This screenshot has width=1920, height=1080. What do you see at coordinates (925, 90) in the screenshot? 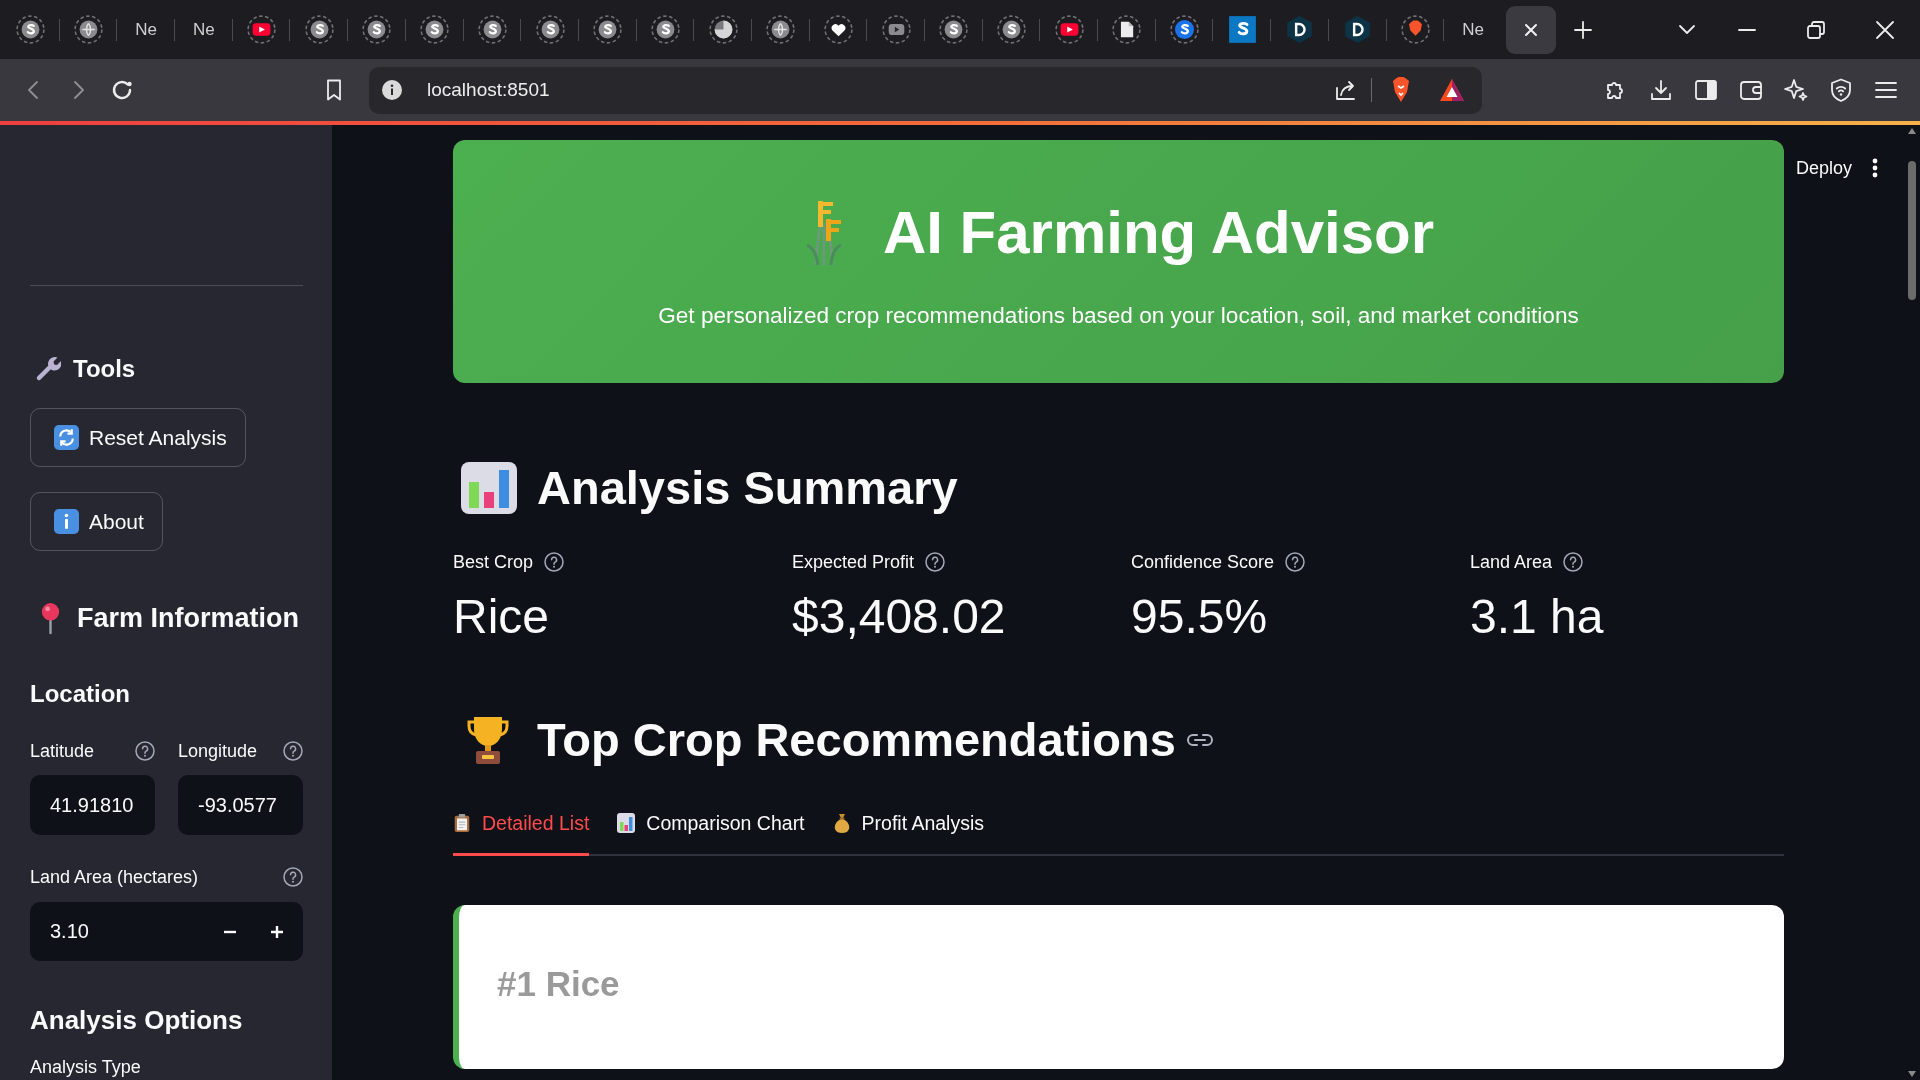
I see `address-bar: localhost:8501` at bounding box center [925, 90].